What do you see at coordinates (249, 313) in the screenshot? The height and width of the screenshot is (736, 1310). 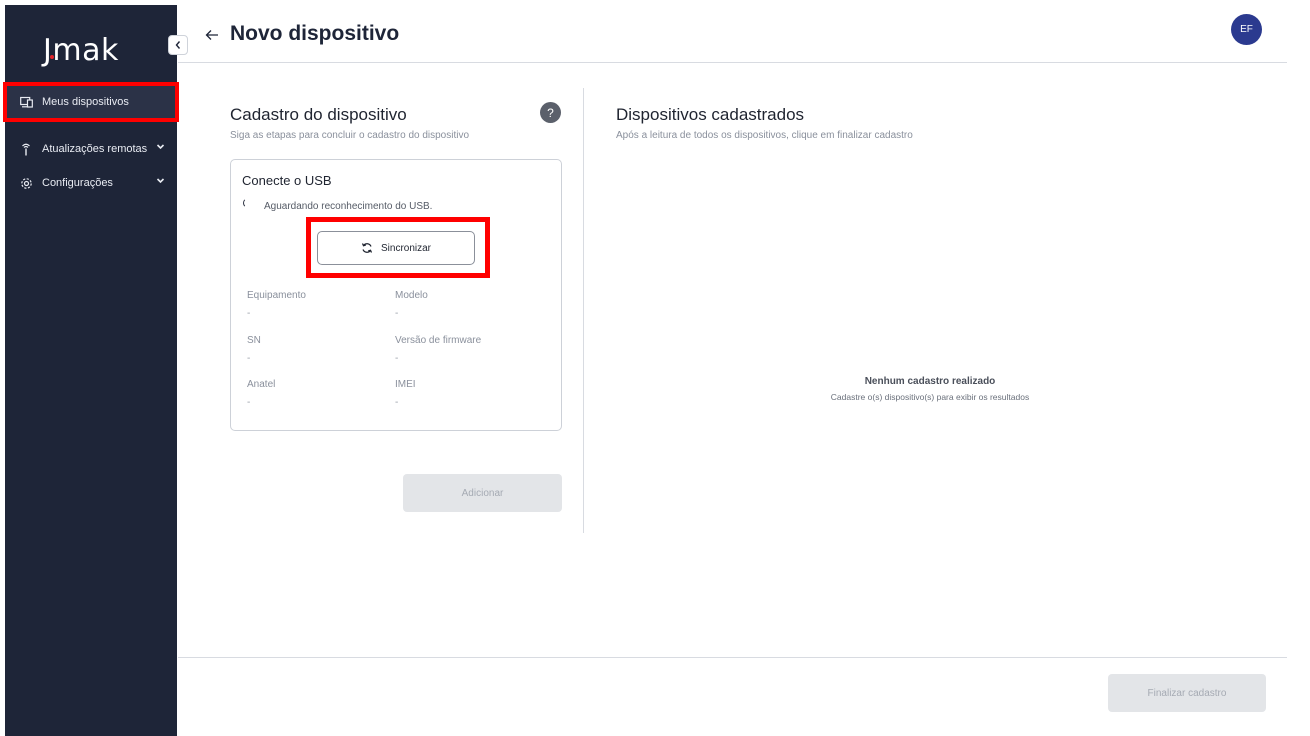 I see `field-value-equipamento: -` at bounding box center [249, 313].